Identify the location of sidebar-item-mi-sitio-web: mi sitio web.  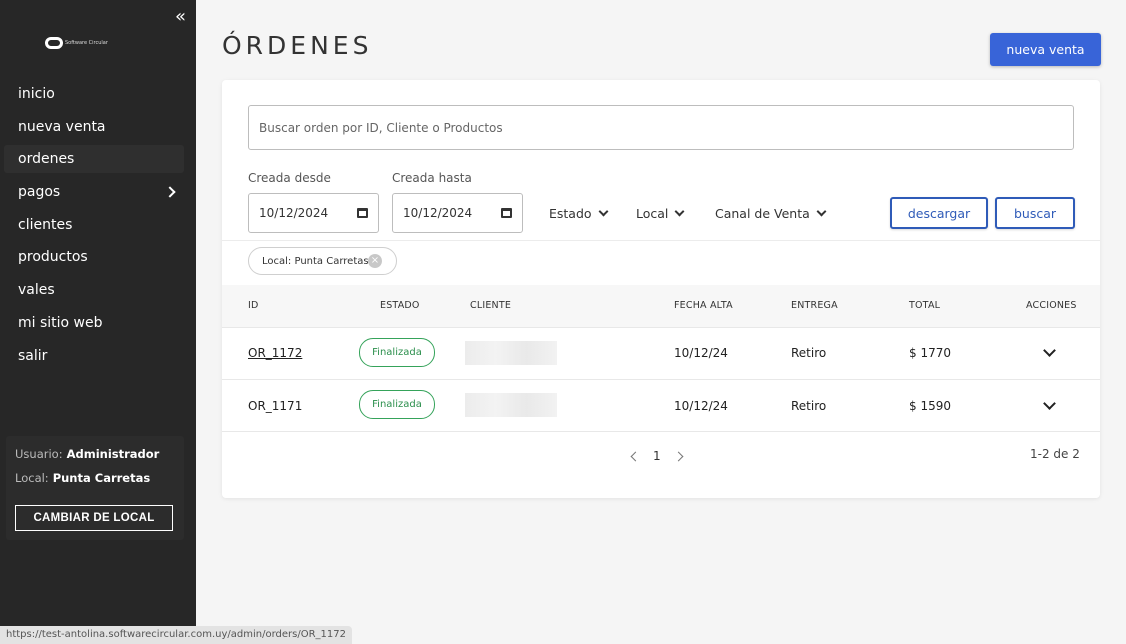
(94, 323).